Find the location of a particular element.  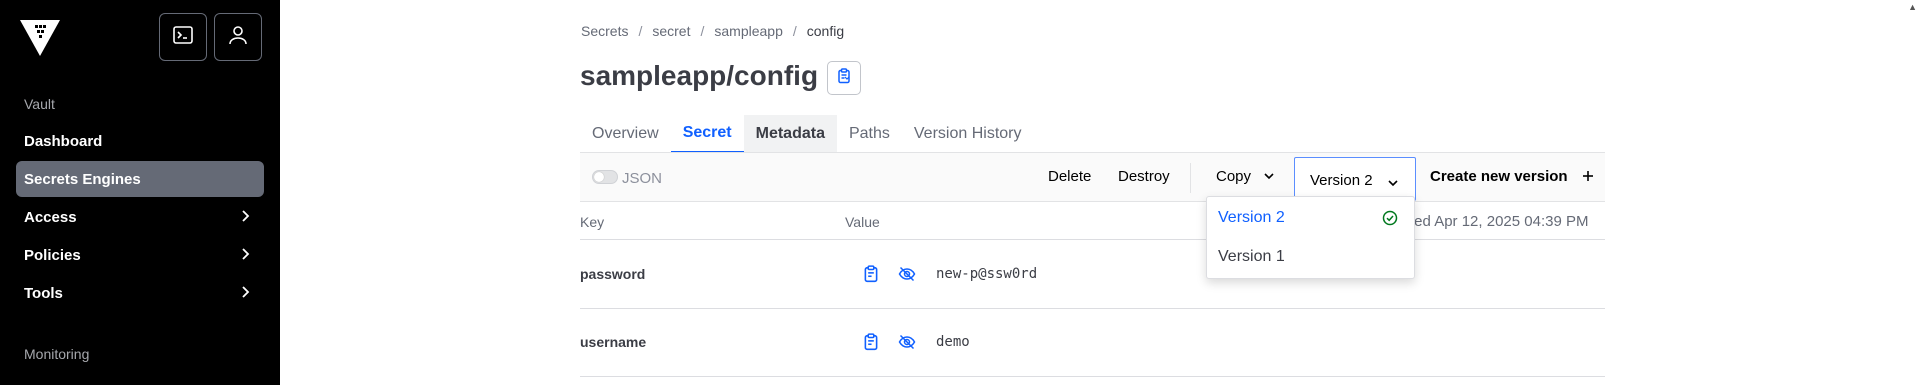

tab-paths: Paths is located at coordinates (869, 134).